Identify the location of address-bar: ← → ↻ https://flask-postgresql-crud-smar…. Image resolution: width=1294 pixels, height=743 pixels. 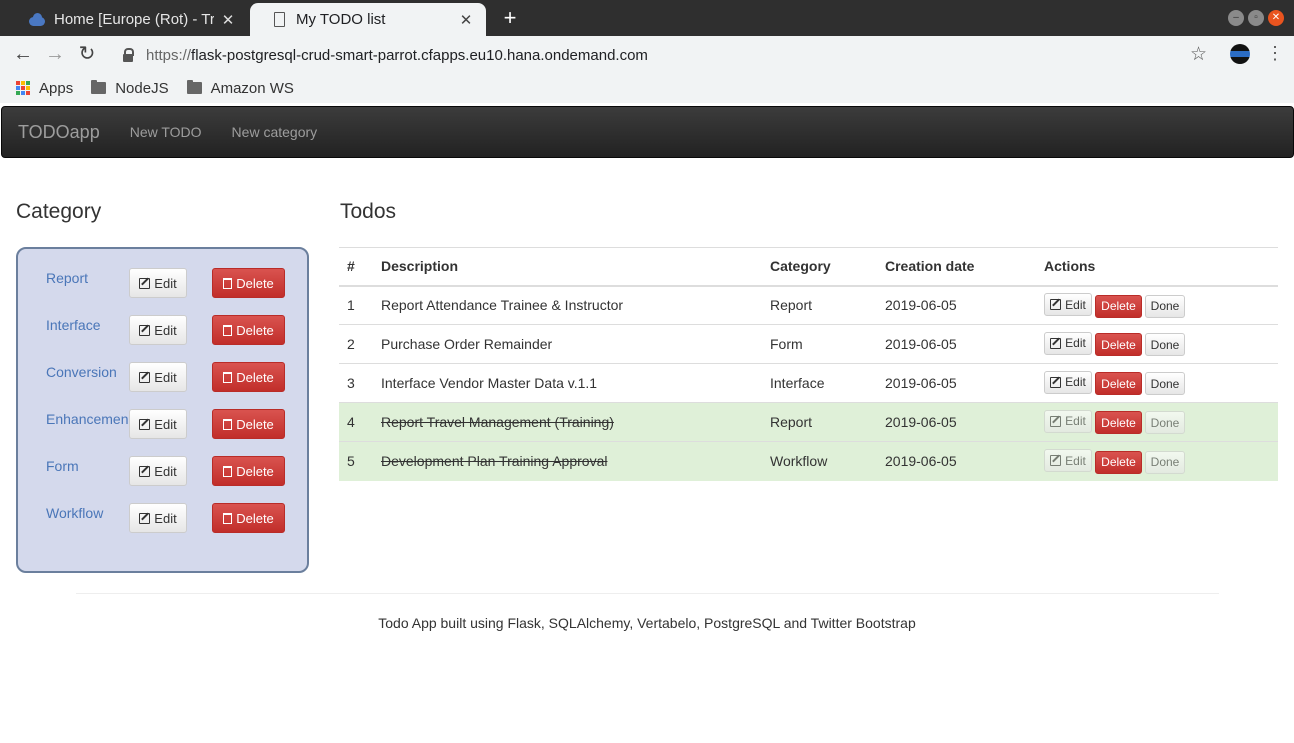
(647, 54).